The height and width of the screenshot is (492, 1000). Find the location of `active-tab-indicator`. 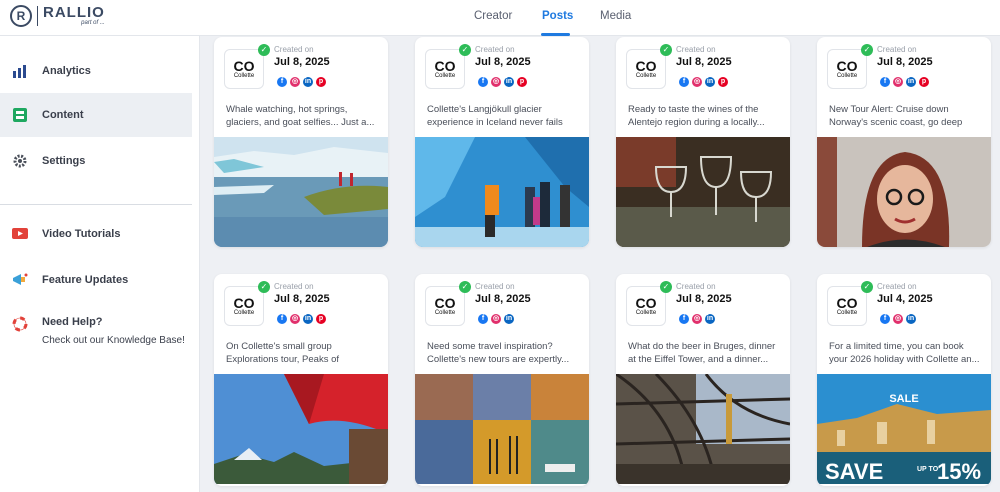

active-tab-indicator is located at coordinates (555, 34).